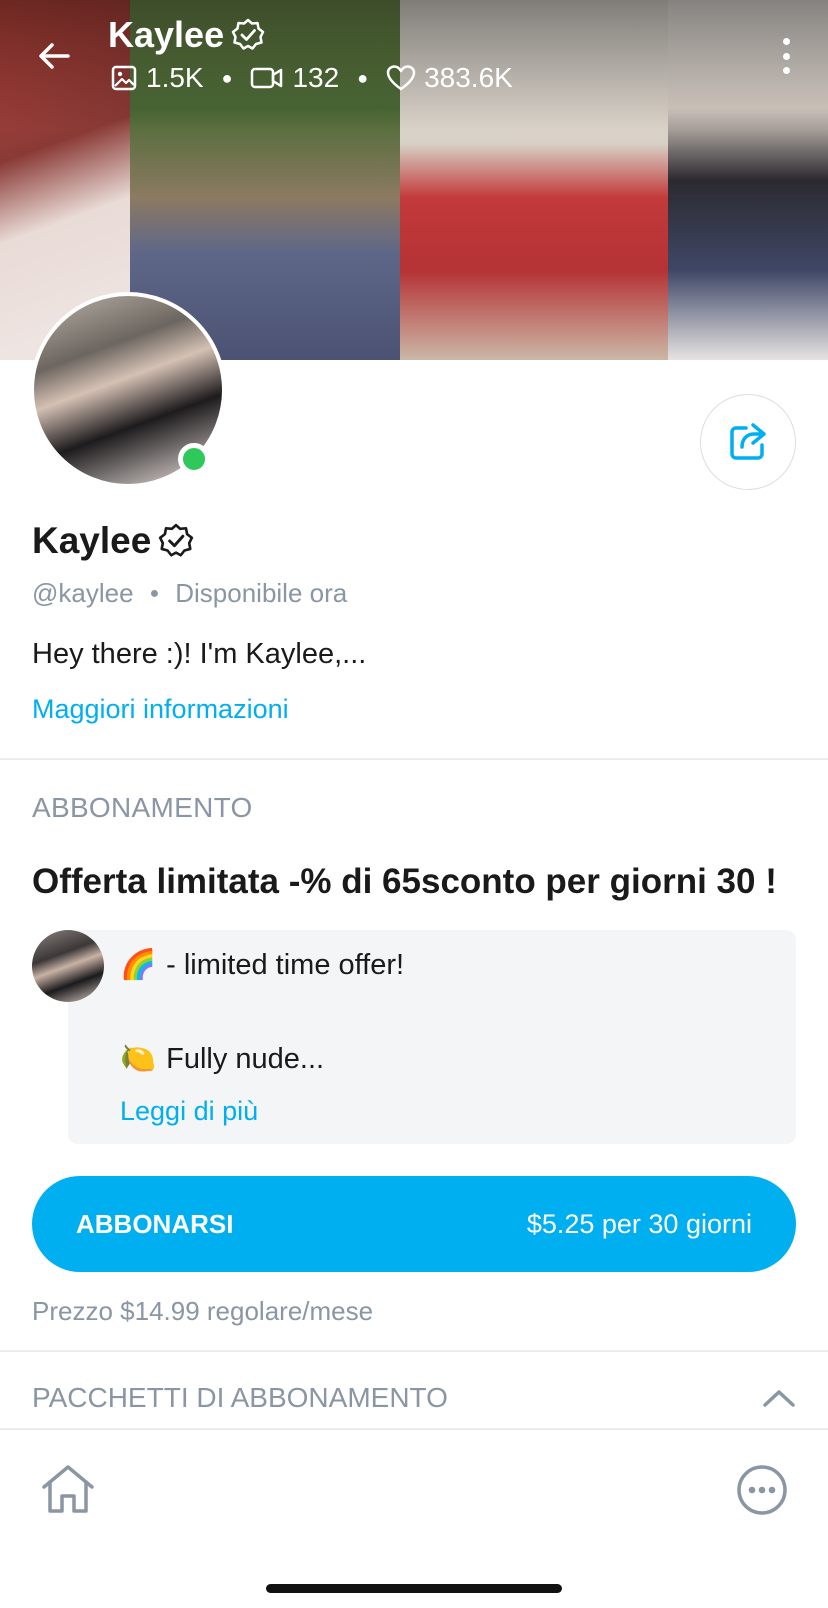 This screenshot has width=828, height=1608. What do you see at coordinates (68, 966) in the screenshot?
I see `message-avatar` at bounding box center [68, 966].